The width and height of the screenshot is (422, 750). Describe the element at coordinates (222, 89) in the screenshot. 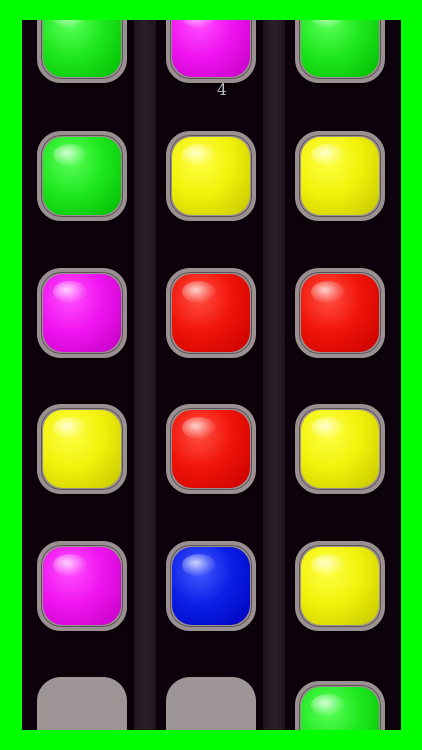

I see `score-counter: 4` at that location.